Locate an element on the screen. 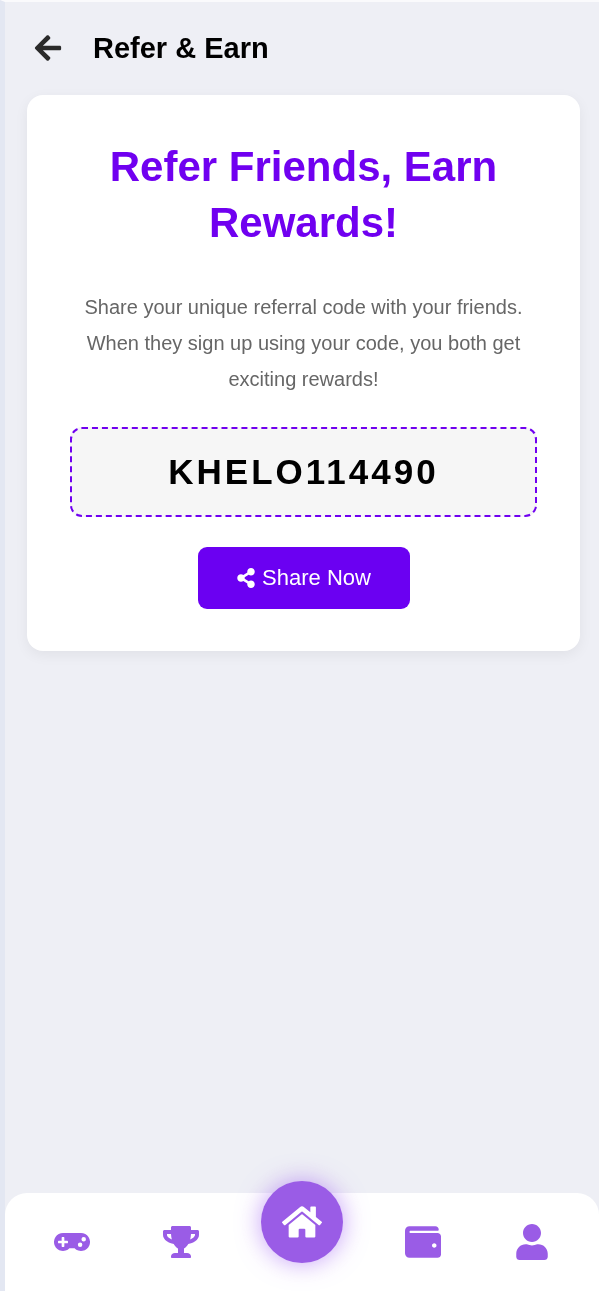 Image resolution: width=599 pixels, height=1291 pixels. back-button is located at coordinates (48, 48).